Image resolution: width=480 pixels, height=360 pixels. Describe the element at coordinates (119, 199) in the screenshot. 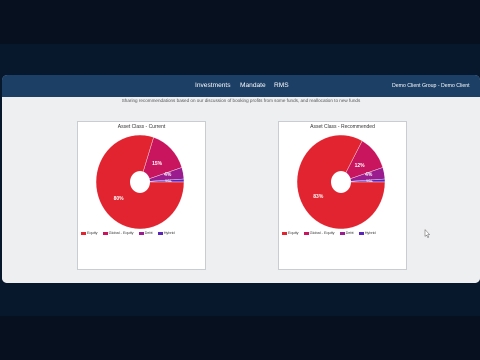

I see `pie-label-equity: 80%` at that location.